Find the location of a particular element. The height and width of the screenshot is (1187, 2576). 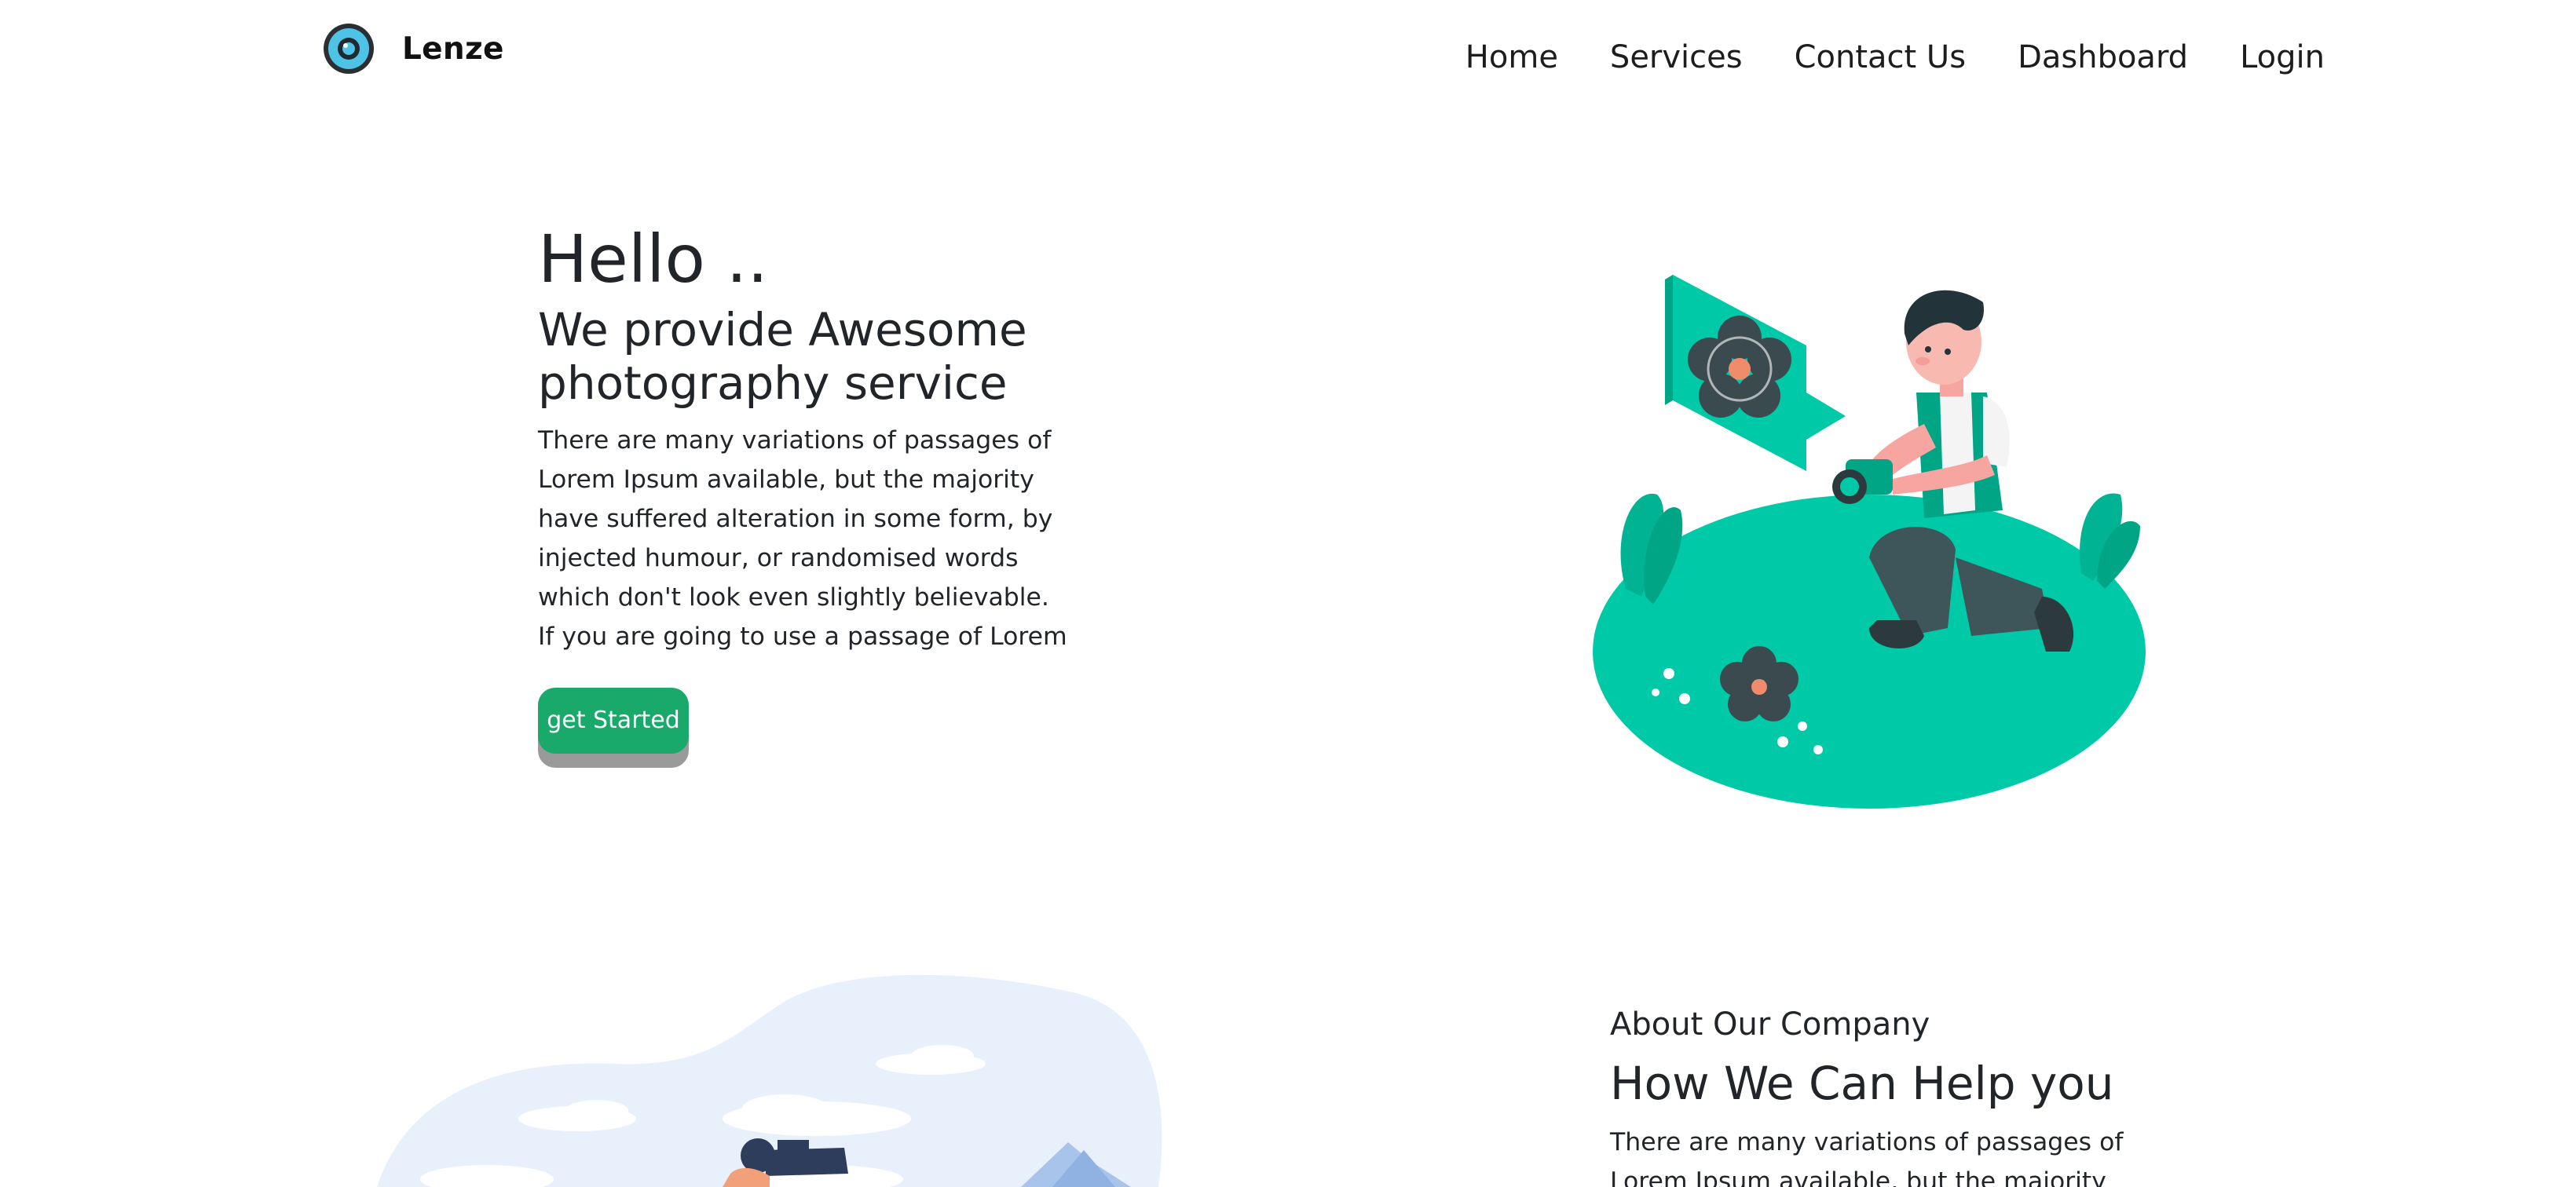

get-started-button: get Started is located at coordinates (614, 728).